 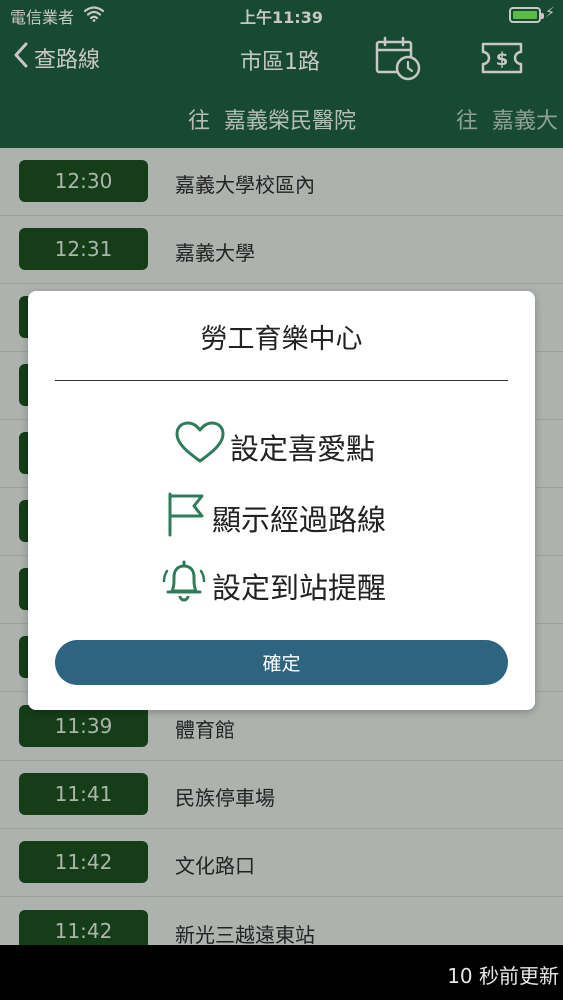 I want to click on dialog-divider, so click(x=281, y=380).